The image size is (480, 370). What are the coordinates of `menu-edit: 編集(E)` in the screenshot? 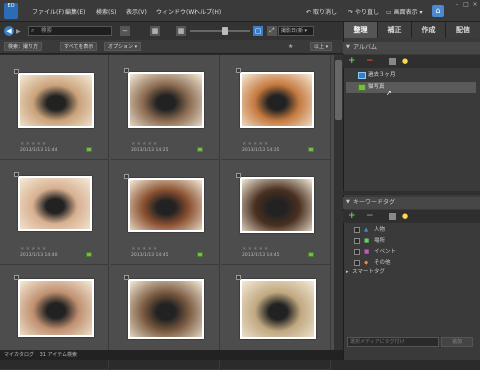 It's located at (75, 11).